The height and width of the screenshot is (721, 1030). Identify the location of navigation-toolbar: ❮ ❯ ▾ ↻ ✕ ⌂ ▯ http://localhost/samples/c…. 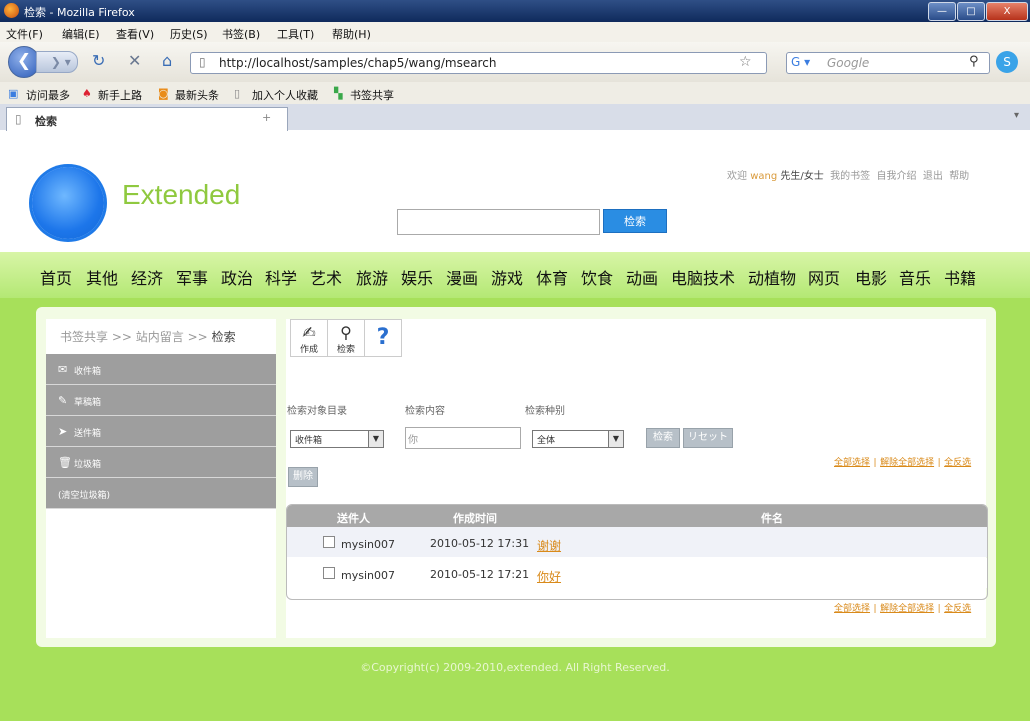
(515, 62).